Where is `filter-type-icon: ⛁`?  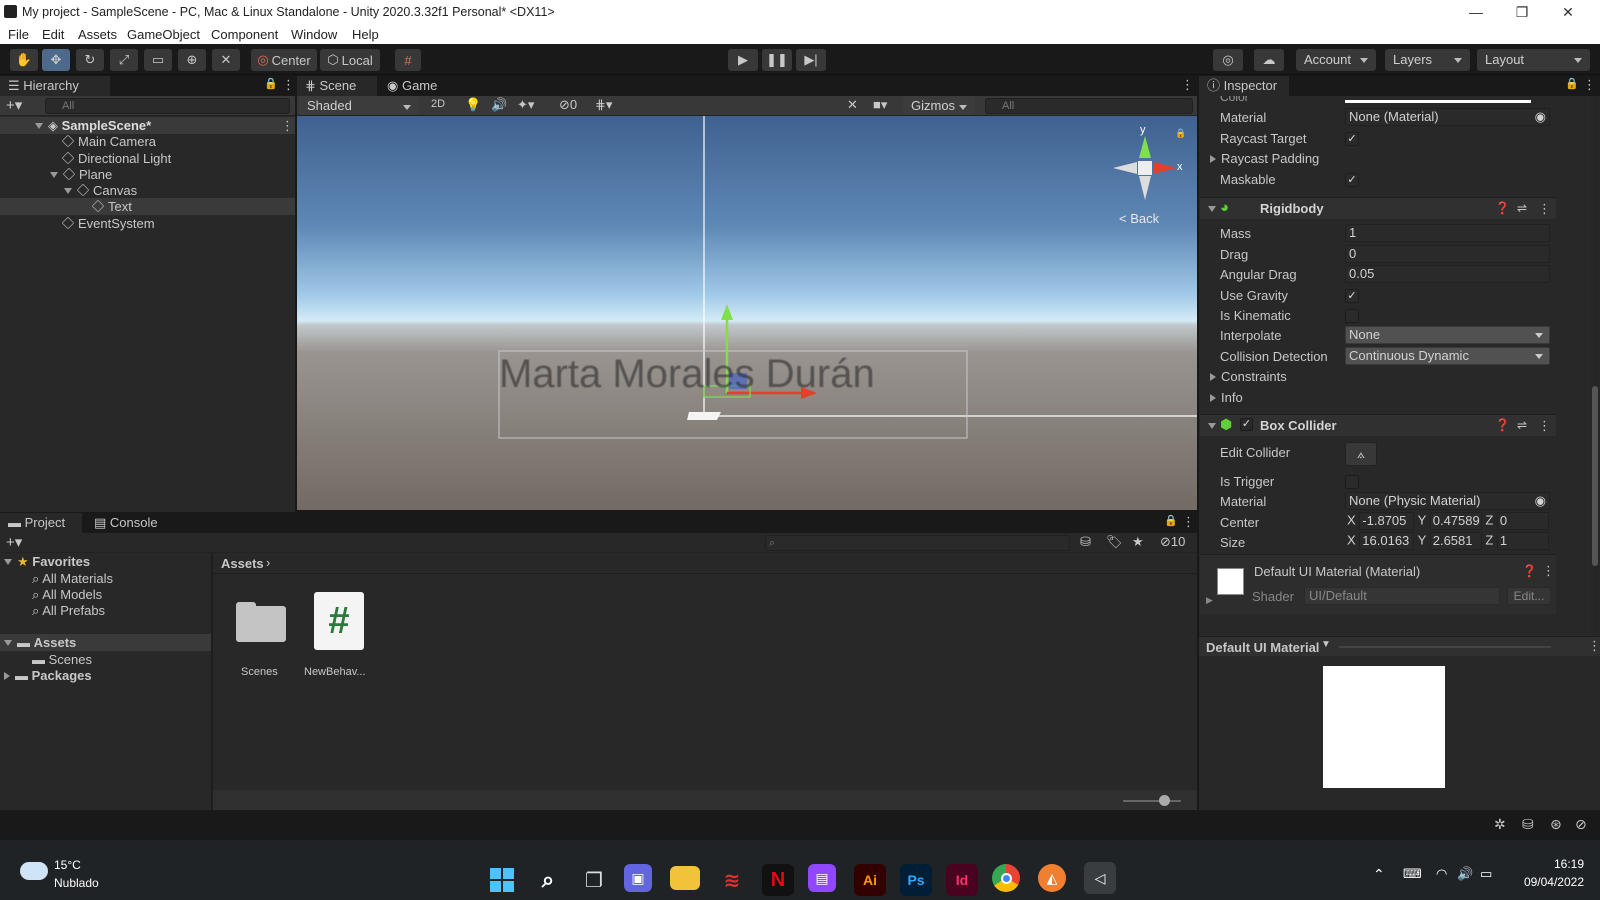 filter-type-icon: ⛁ is located at coordinates (1085, 542).